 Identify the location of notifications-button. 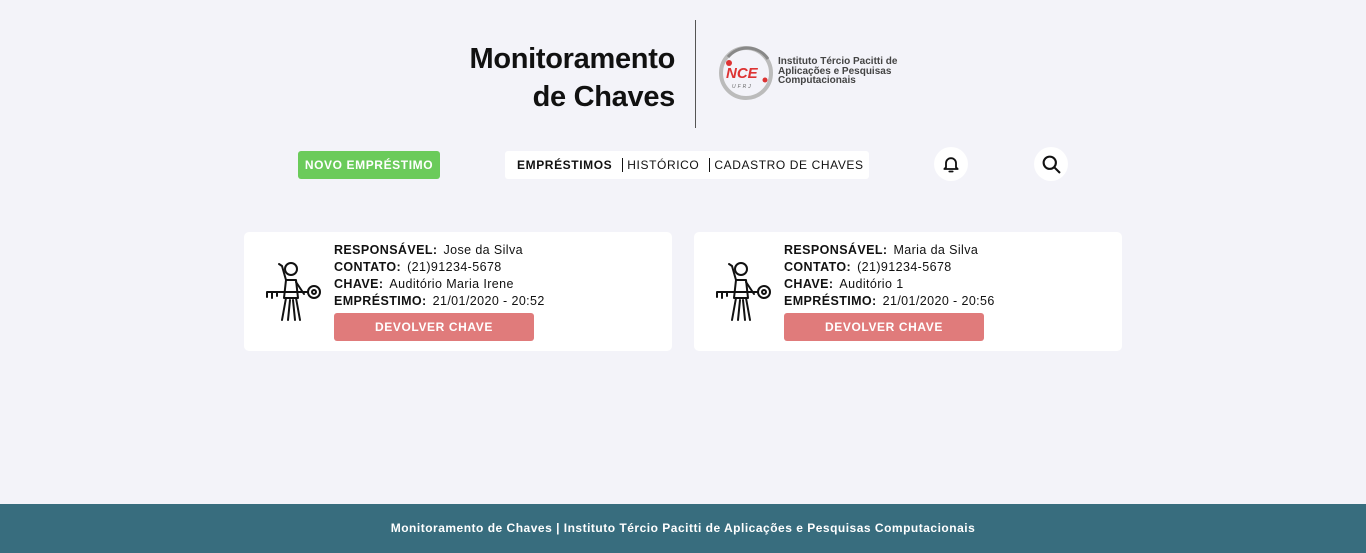
(951, 164).